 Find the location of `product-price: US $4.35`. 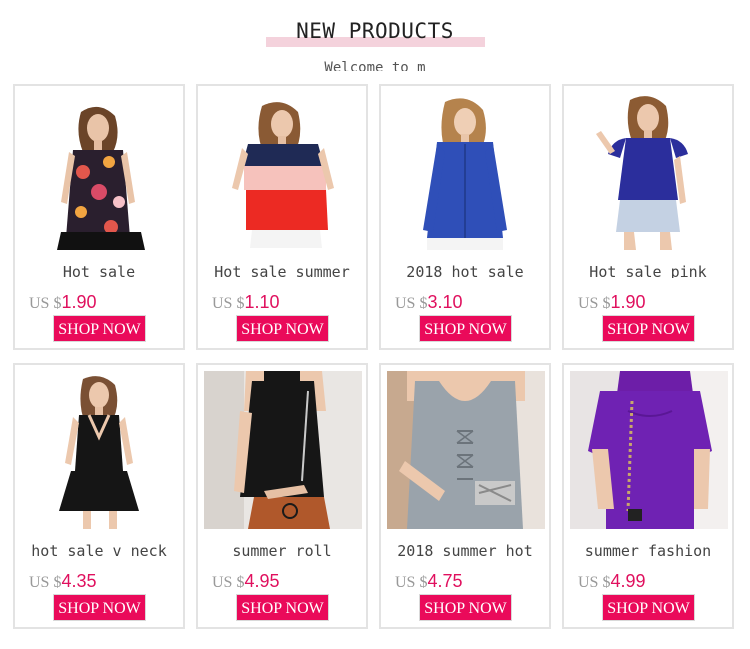

product-price: US $4.35 is located at coordinates (63, 581).